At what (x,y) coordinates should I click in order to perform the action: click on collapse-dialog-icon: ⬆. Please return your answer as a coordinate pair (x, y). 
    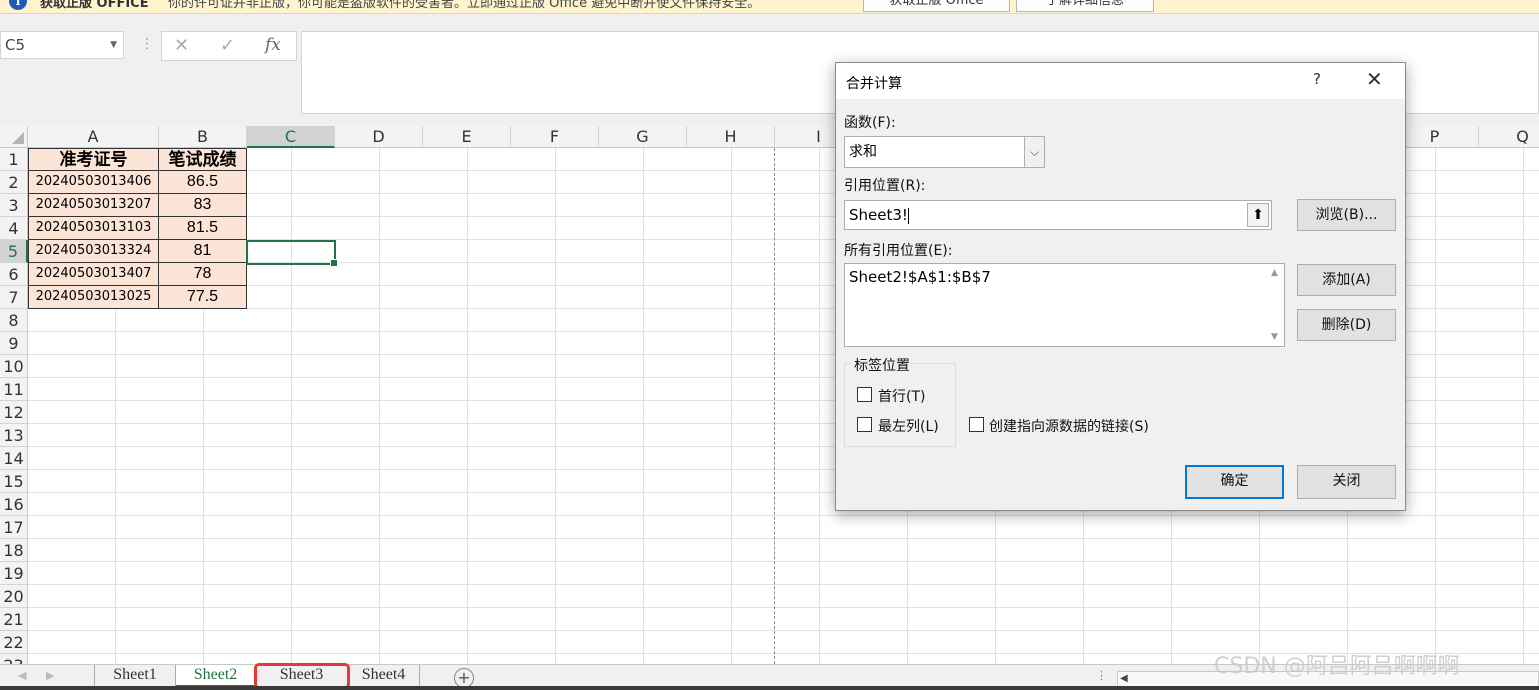
    Looking at the image, I should click on (1258, 215).